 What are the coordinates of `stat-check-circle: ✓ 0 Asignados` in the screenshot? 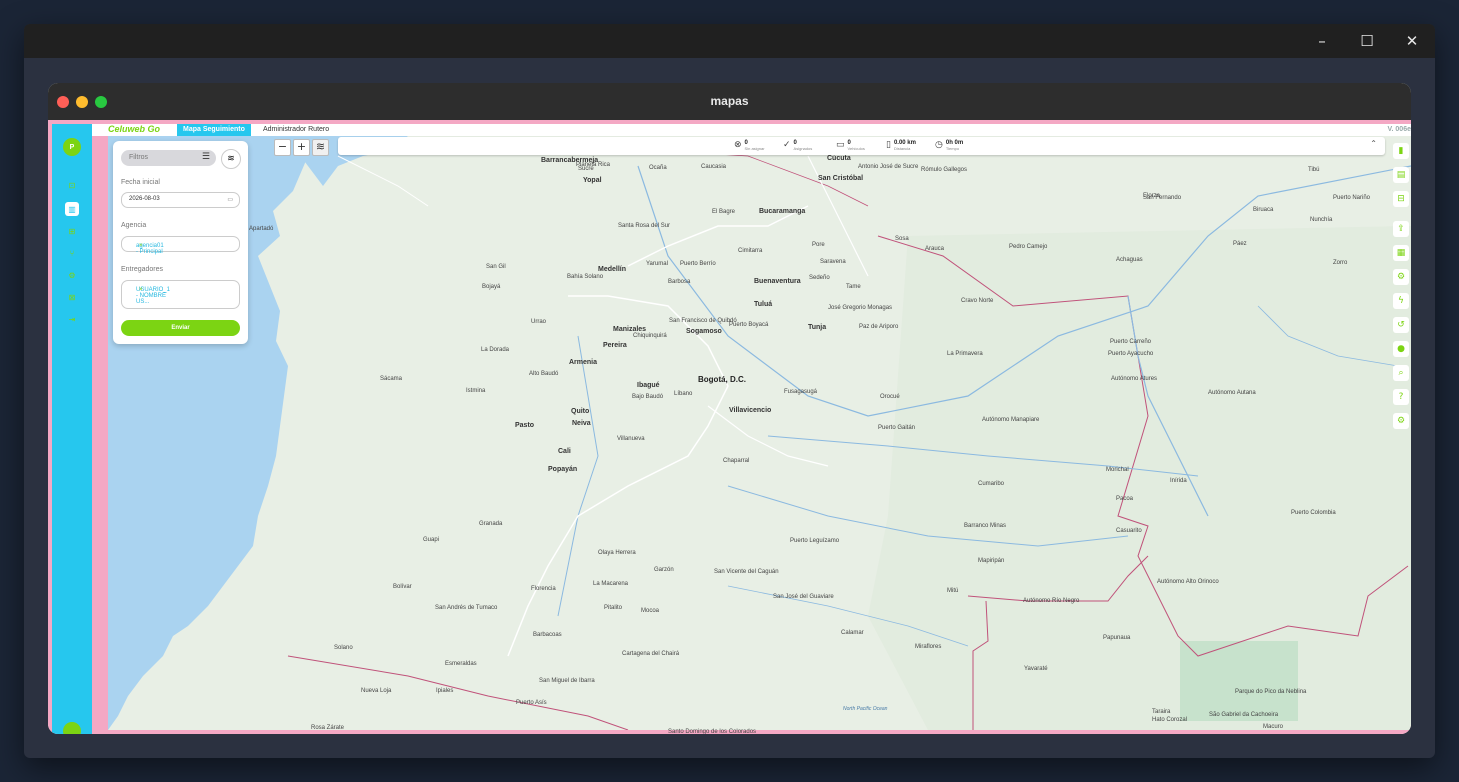 It's located at (797, 145).